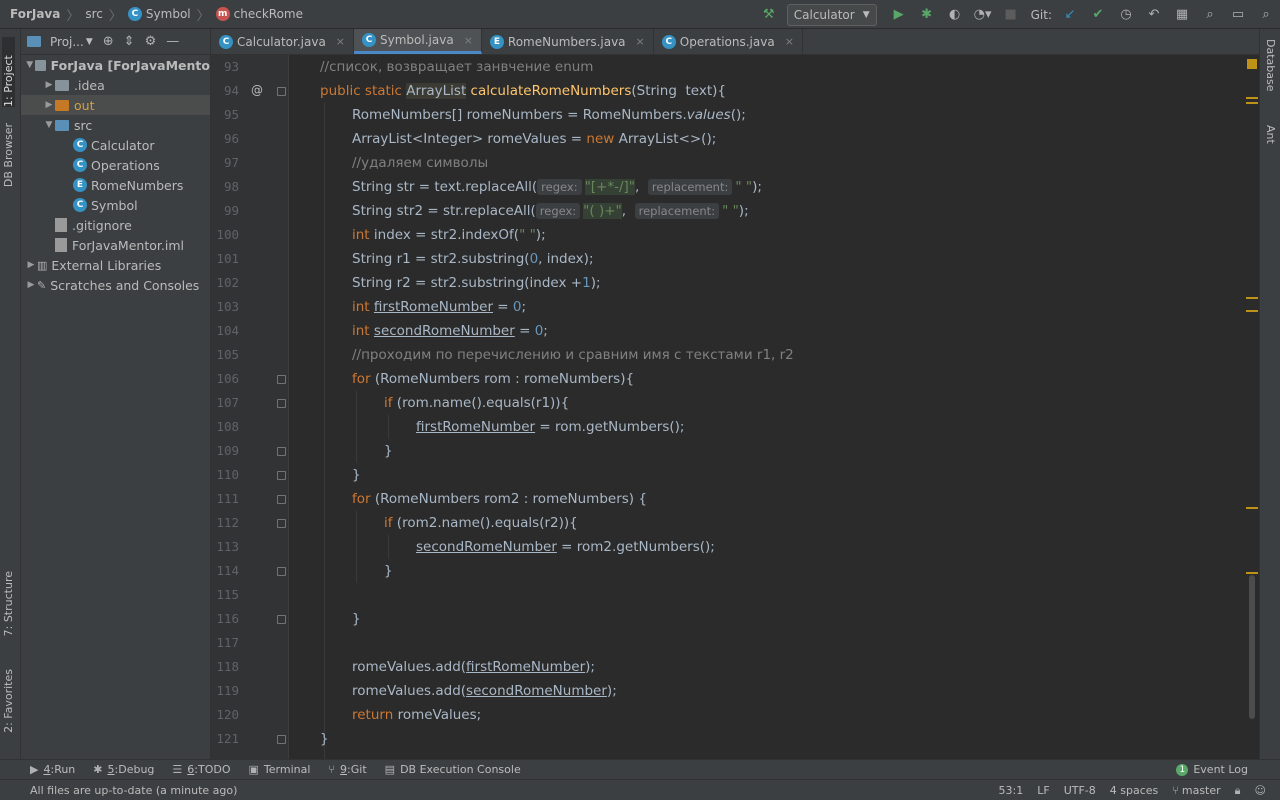 The height and width of the screenshot is (800, 1280). Describe the element at coordinates (227, 474) in the screenshot. I see `line-number: 110` at that location.